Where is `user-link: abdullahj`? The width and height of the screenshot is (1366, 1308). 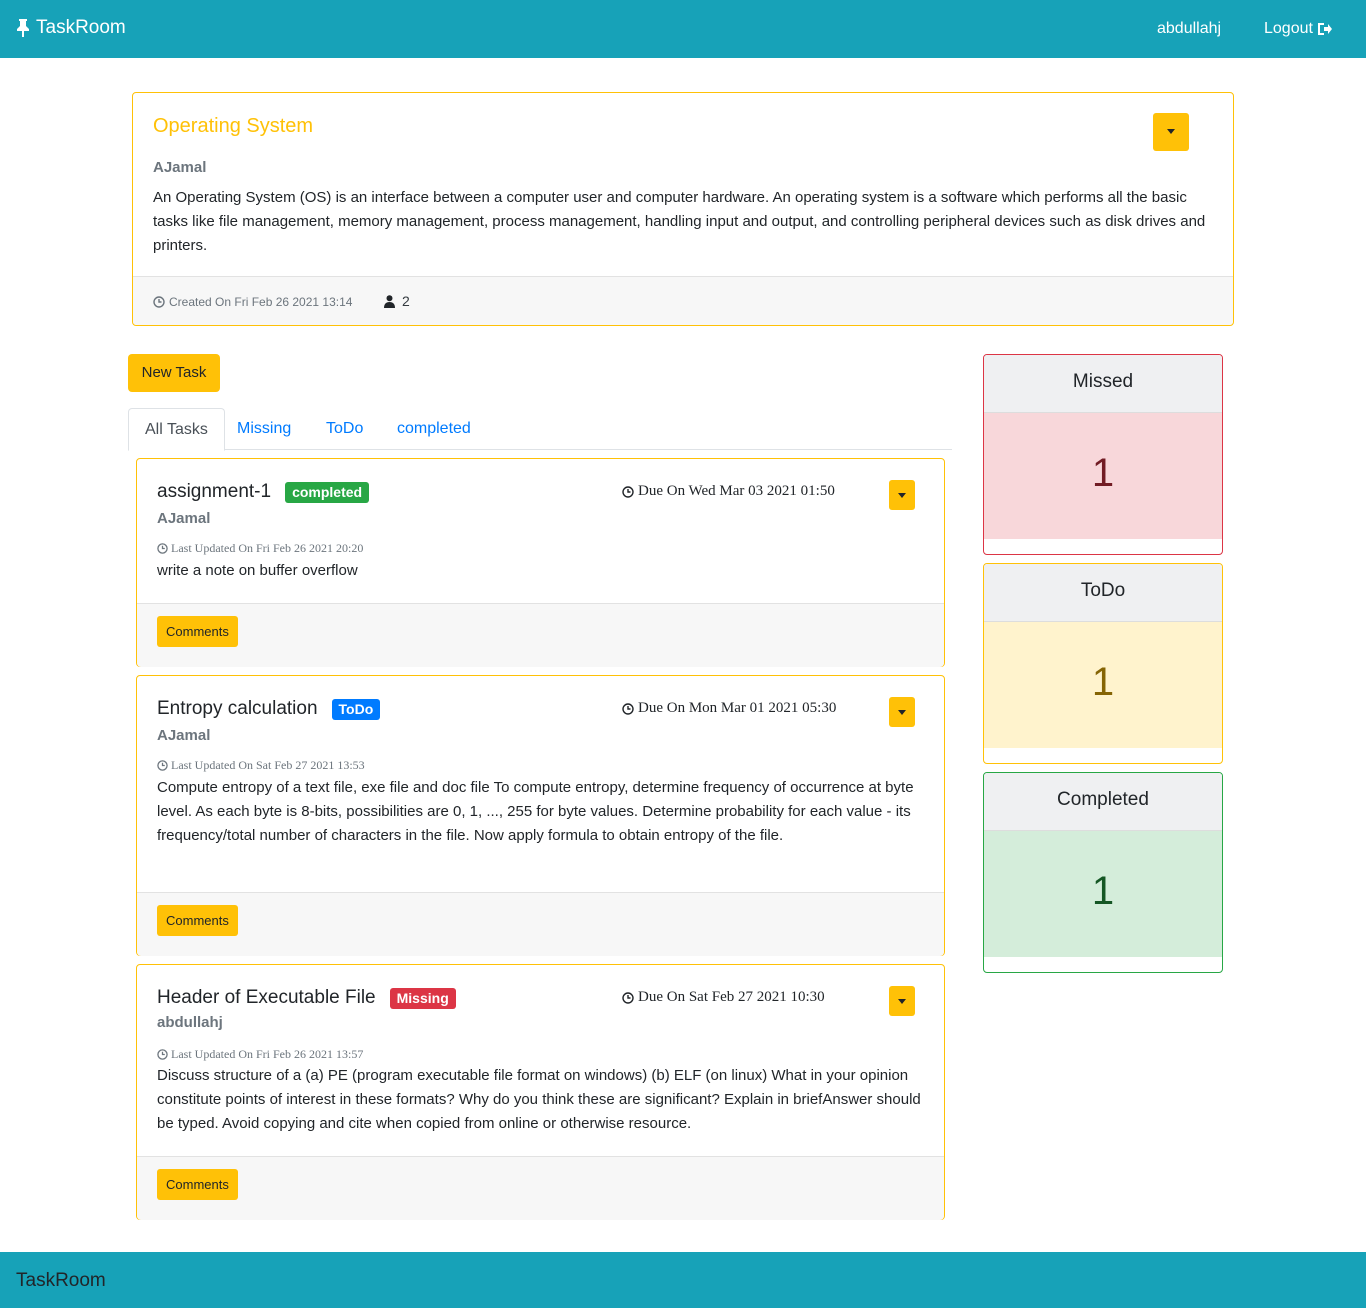
user-link: abdullahj is located at coordinates (1189, 29).